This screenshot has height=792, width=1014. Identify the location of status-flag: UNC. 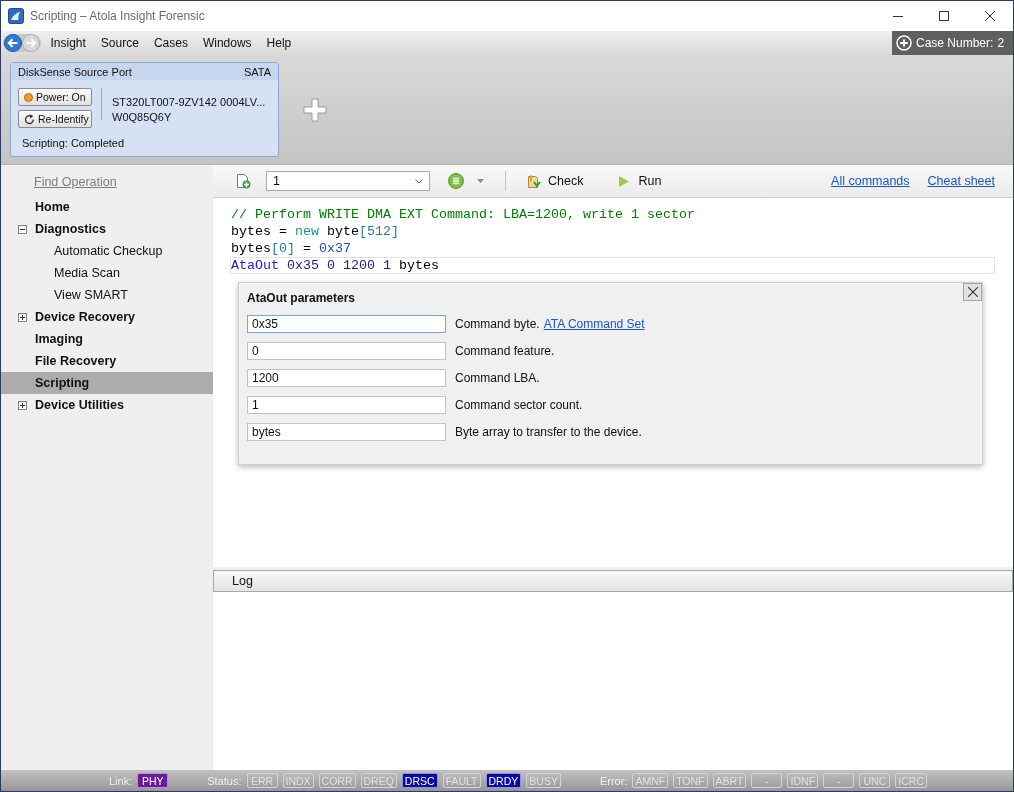
(875, 780).